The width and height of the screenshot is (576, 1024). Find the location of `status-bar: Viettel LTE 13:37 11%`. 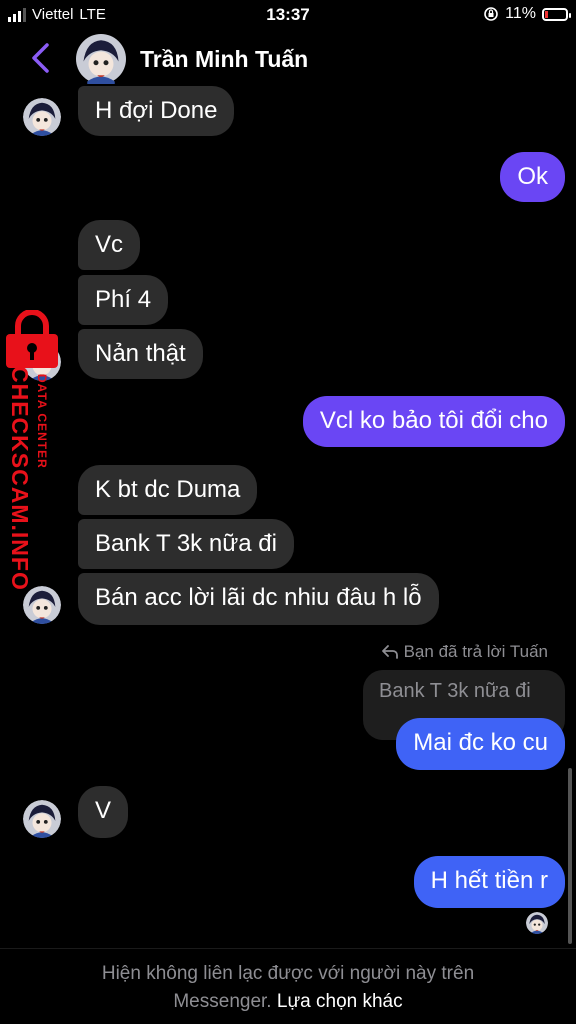

status-bar: Viettel LTE 13:37 11% is located at coordinates (288, 15).